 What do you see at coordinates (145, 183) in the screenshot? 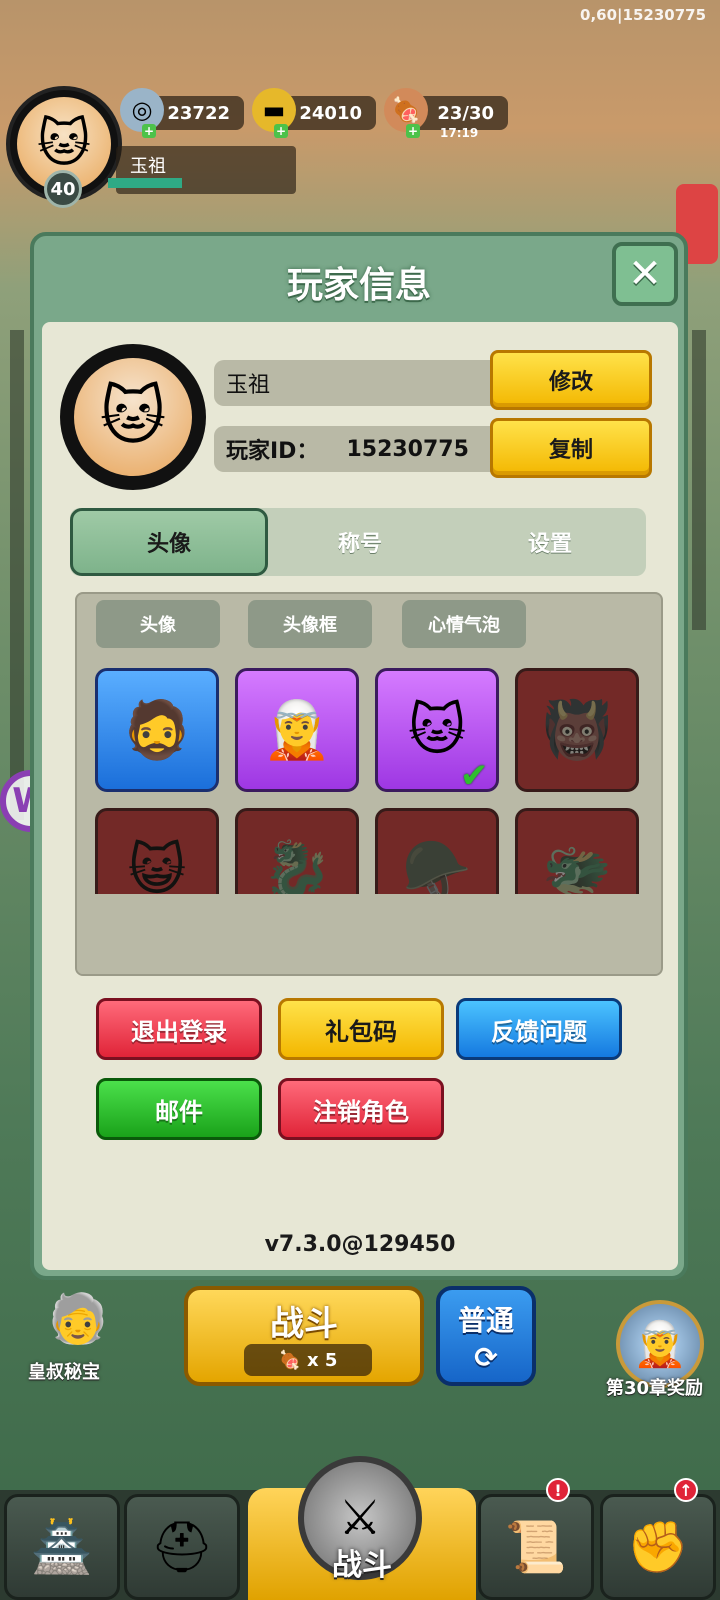
I see `xp-bar` at bounding box center [145, 183].